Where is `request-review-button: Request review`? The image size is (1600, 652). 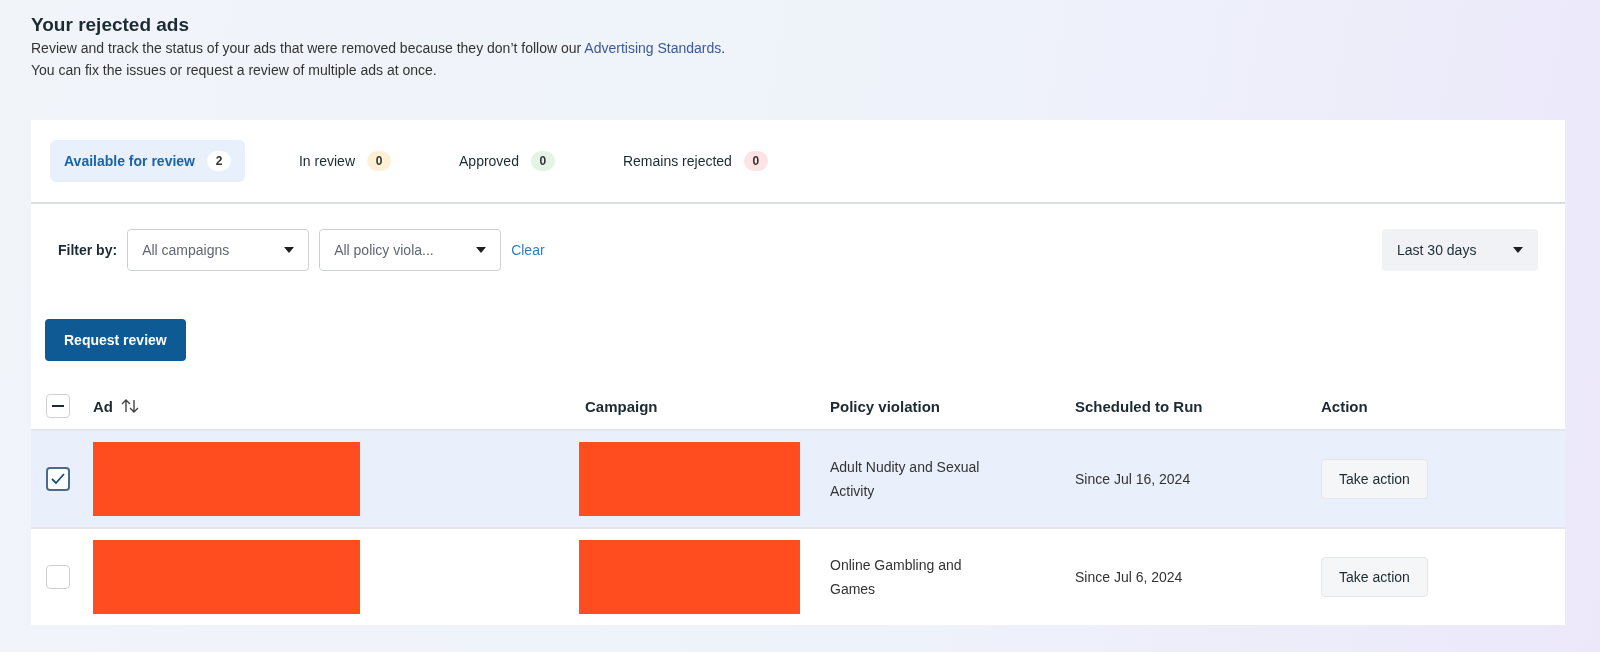
request-review-button: Request review is located at coordinates (115, 340).